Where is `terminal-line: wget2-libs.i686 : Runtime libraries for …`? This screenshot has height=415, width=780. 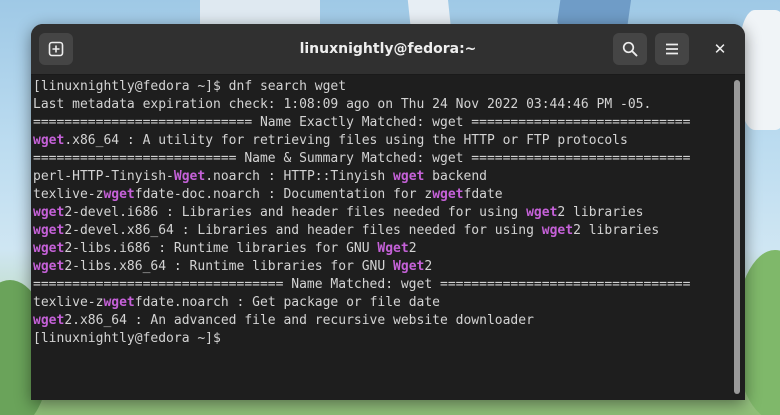 terminal-line: wget2-libs.i686 : Runtime libraries for … is located at coordinates (389, 249).